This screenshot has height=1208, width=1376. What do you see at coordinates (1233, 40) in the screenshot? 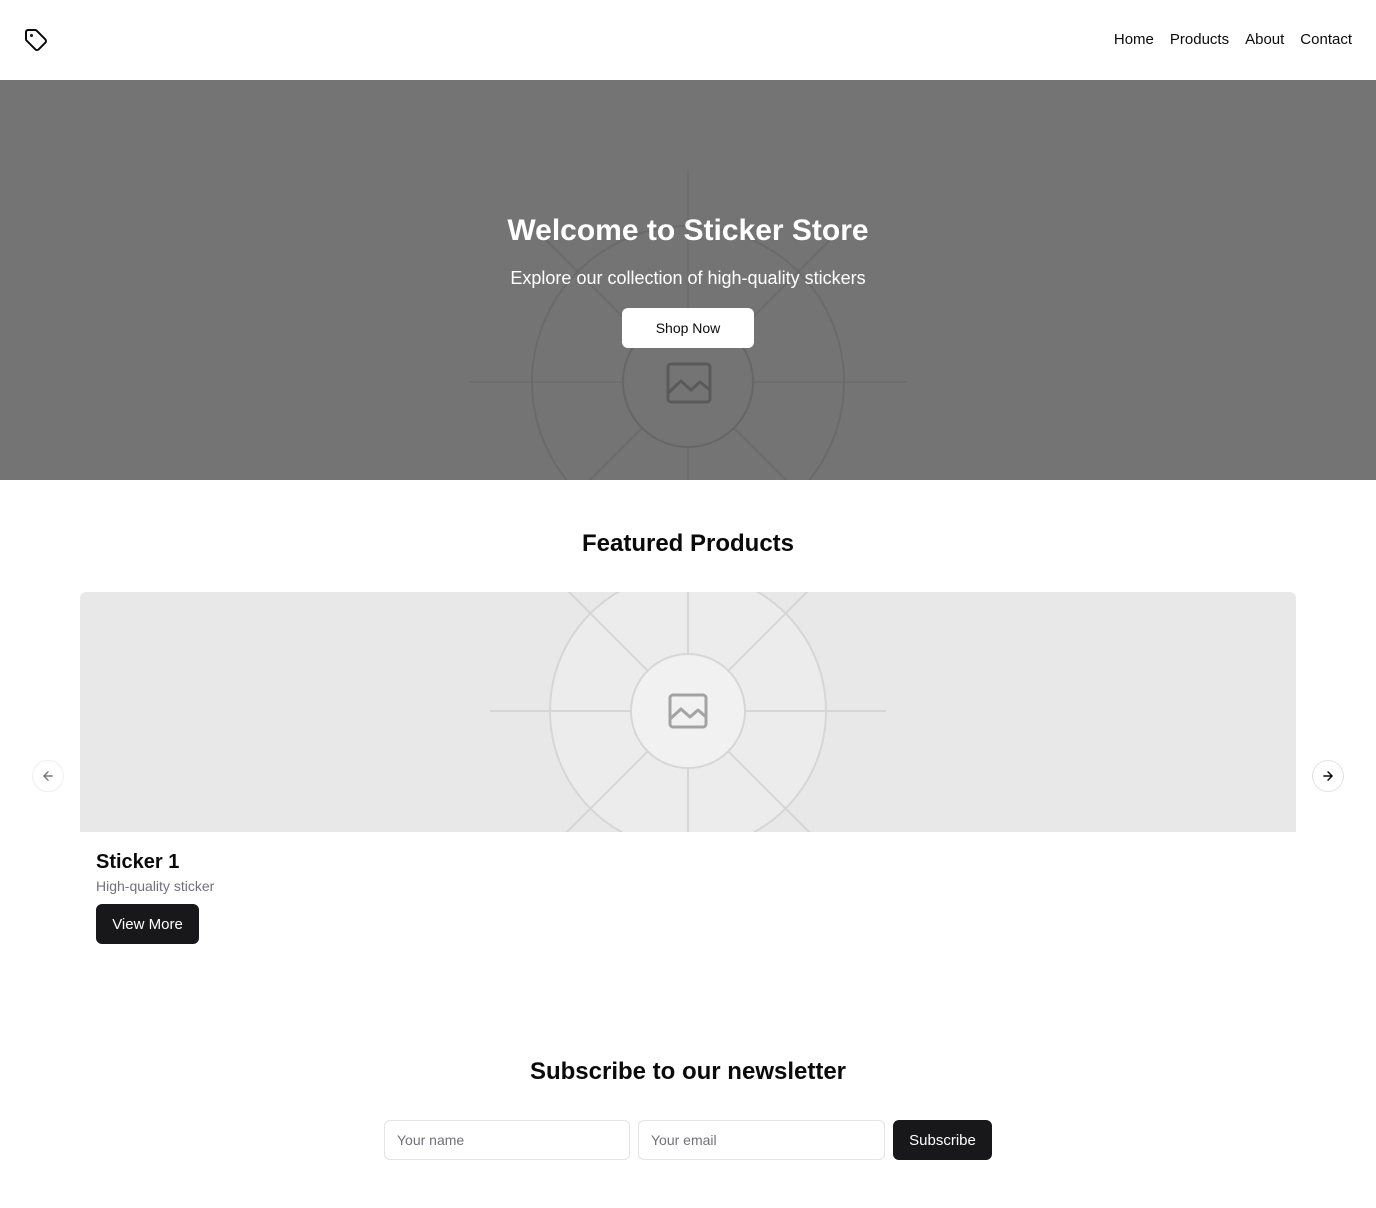
I see `main-nav: Home Products About Contact` at bounding box center [1233, 40].